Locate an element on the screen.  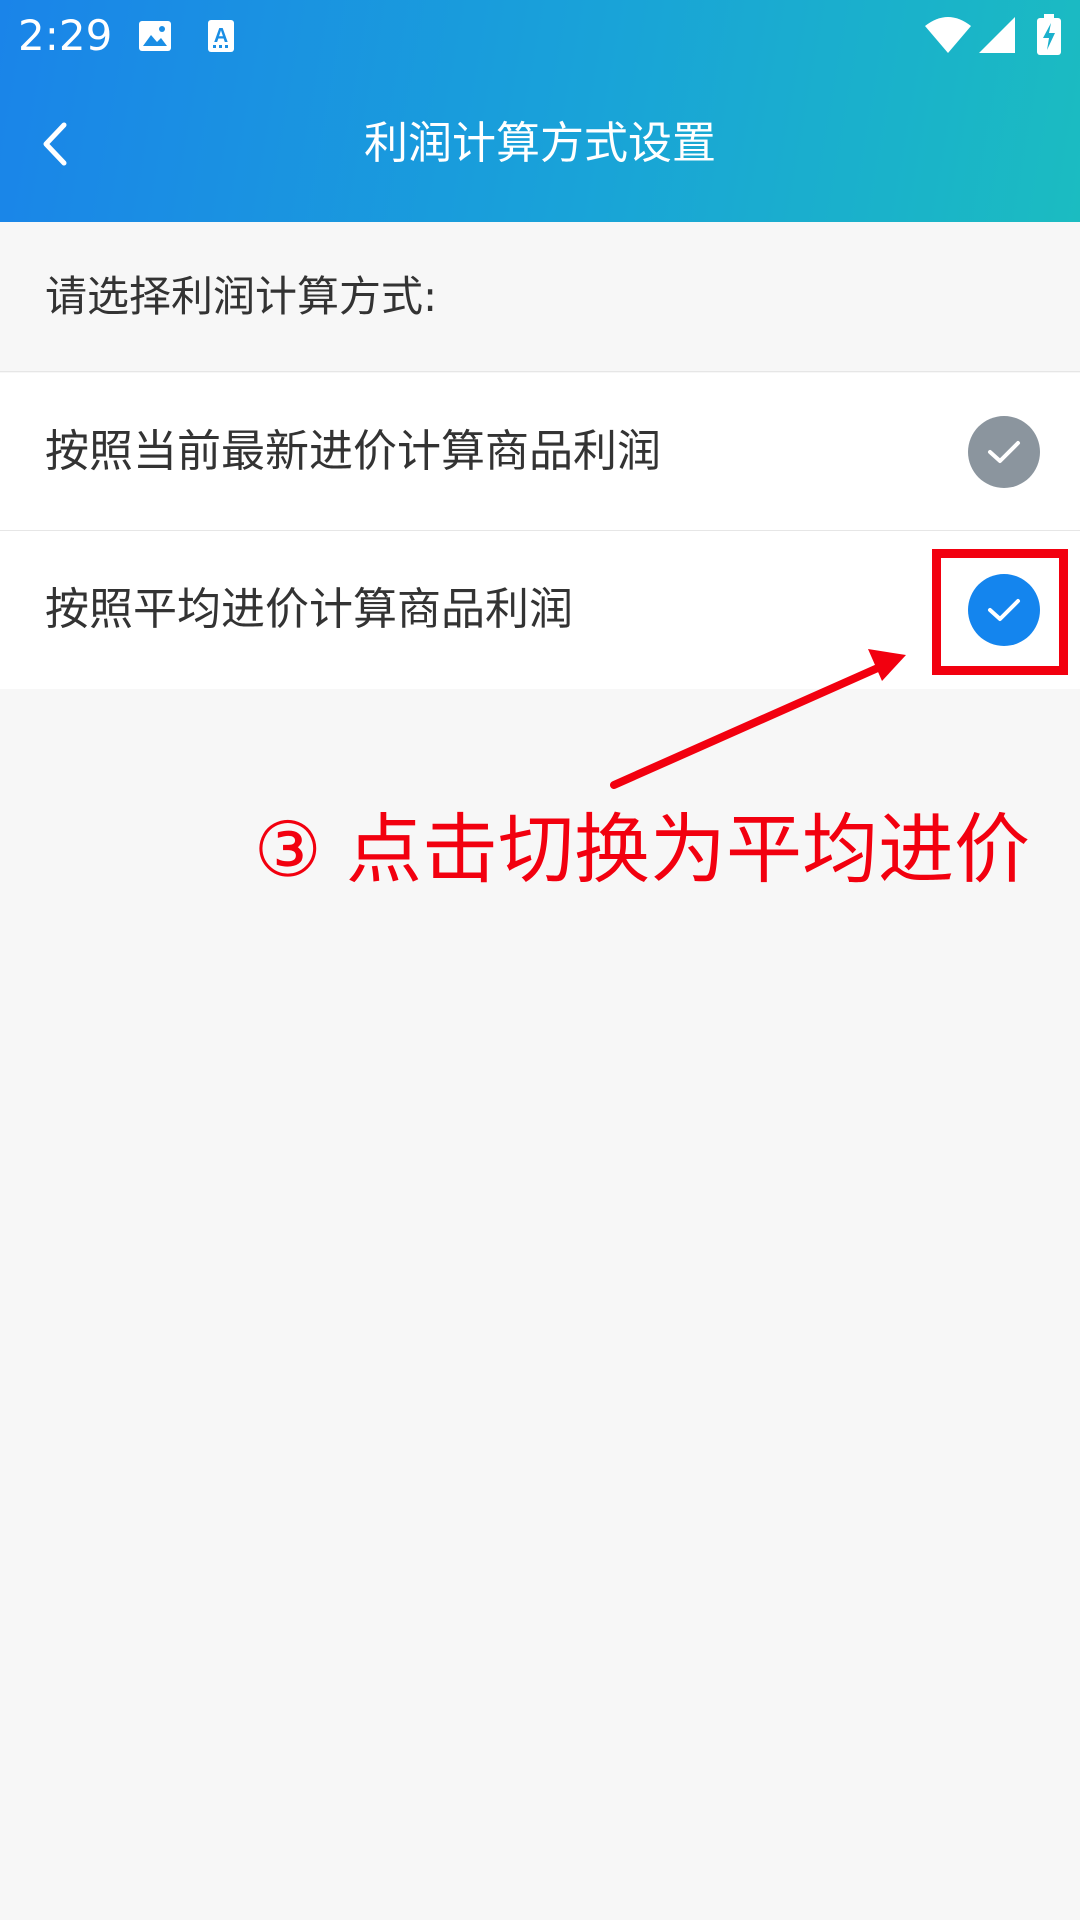
page-title: 利润计算方式设置 is located at coordinates (540, 143).